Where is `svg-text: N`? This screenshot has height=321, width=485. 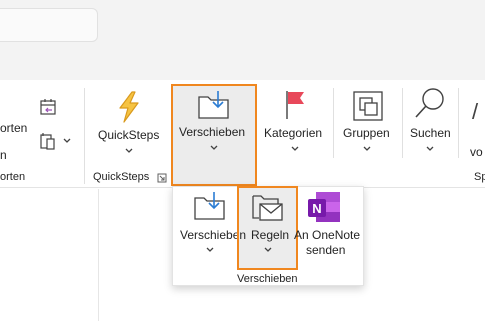 svg-text: N is located at coordinates (316, 208).